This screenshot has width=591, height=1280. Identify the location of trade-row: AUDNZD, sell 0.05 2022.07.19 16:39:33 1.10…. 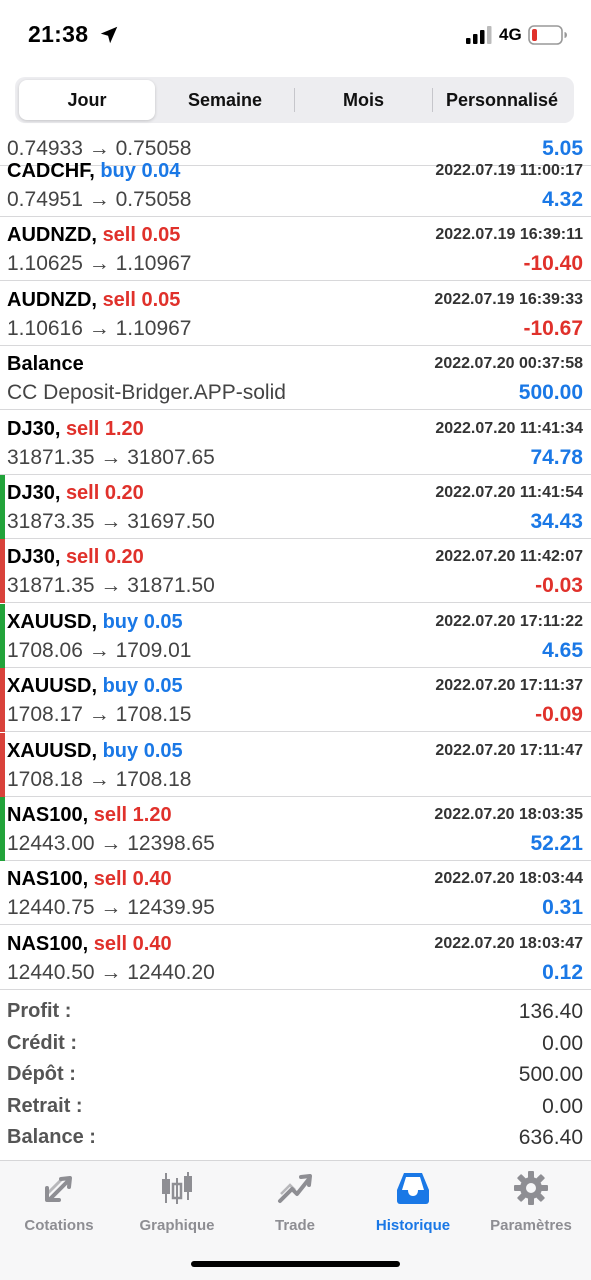
(295, 314).